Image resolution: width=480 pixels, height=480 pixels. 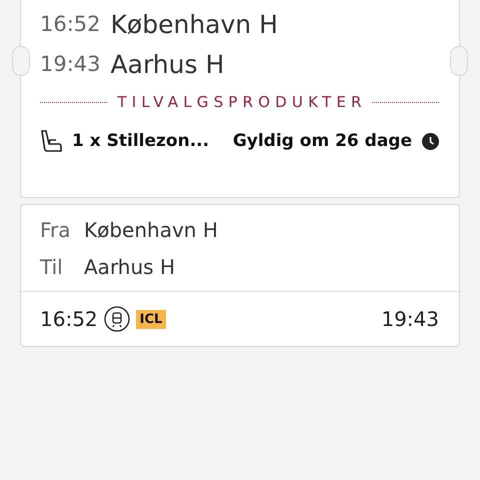 I want to click on stop-station: Aarhus H, so click(x=167, y=64).